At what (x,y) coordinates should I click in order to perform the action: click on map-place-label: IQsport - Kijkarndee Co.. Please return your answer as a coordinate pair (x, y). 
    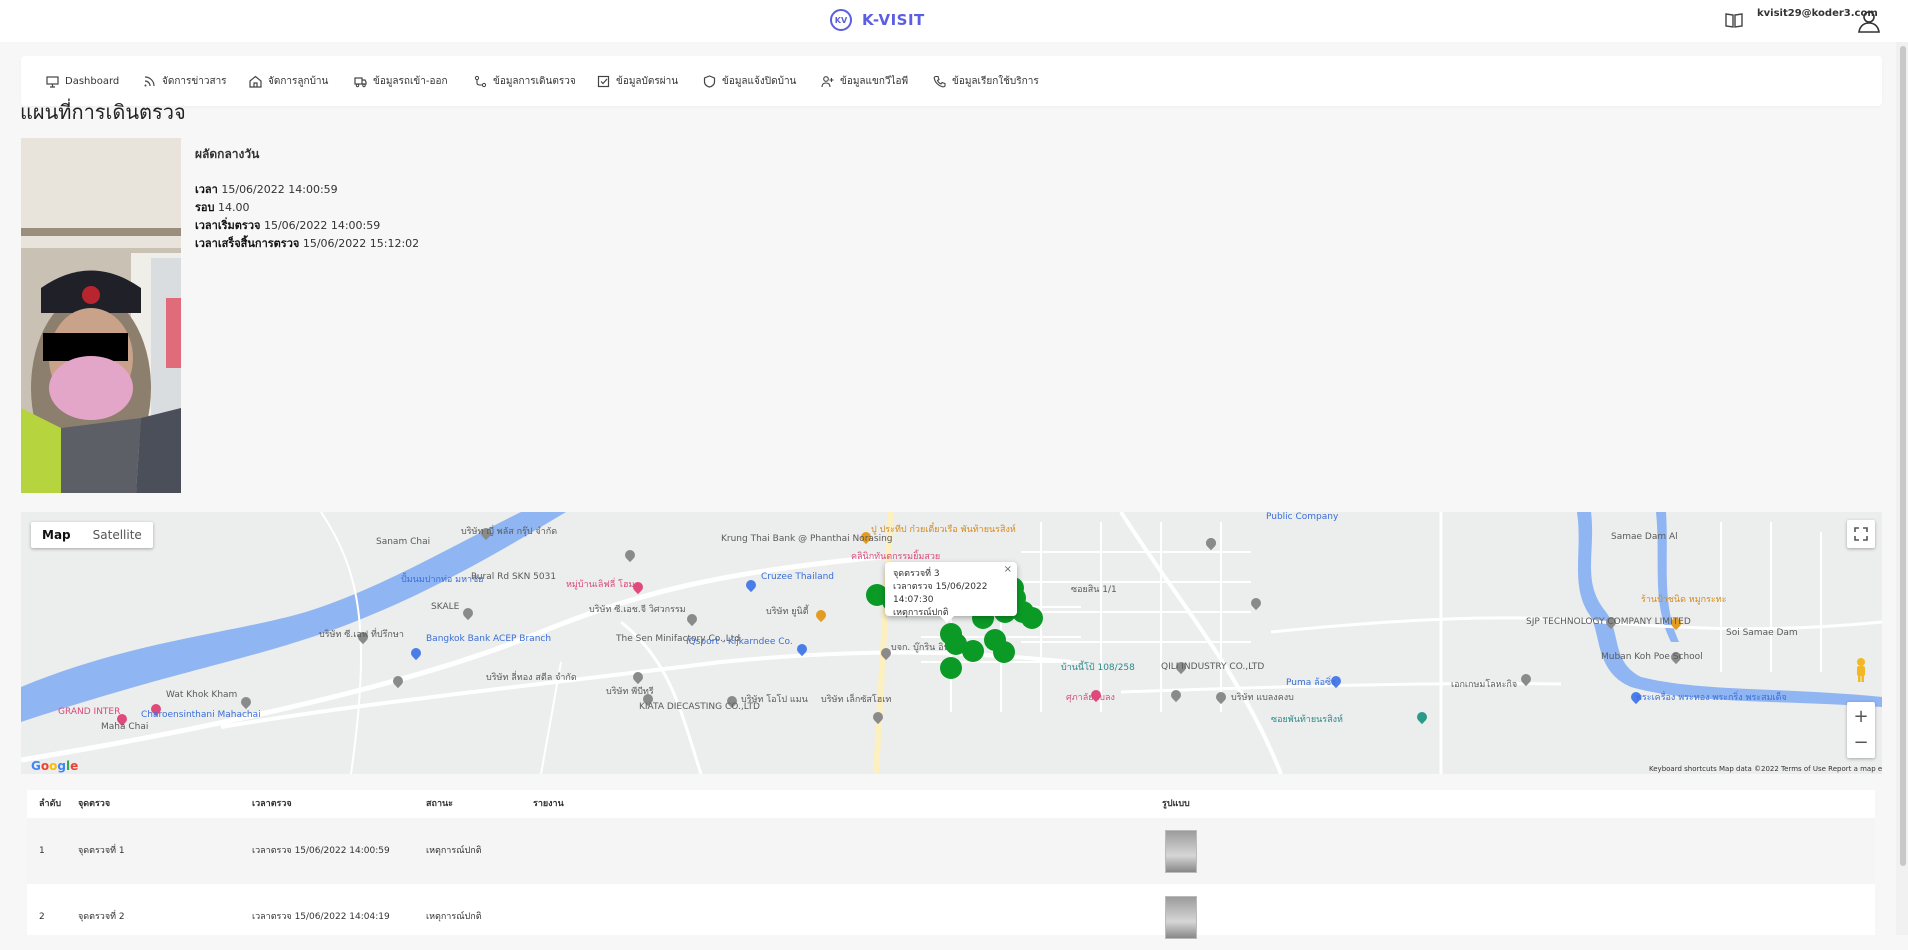
    Looking at the image, I should click on (739, 642).